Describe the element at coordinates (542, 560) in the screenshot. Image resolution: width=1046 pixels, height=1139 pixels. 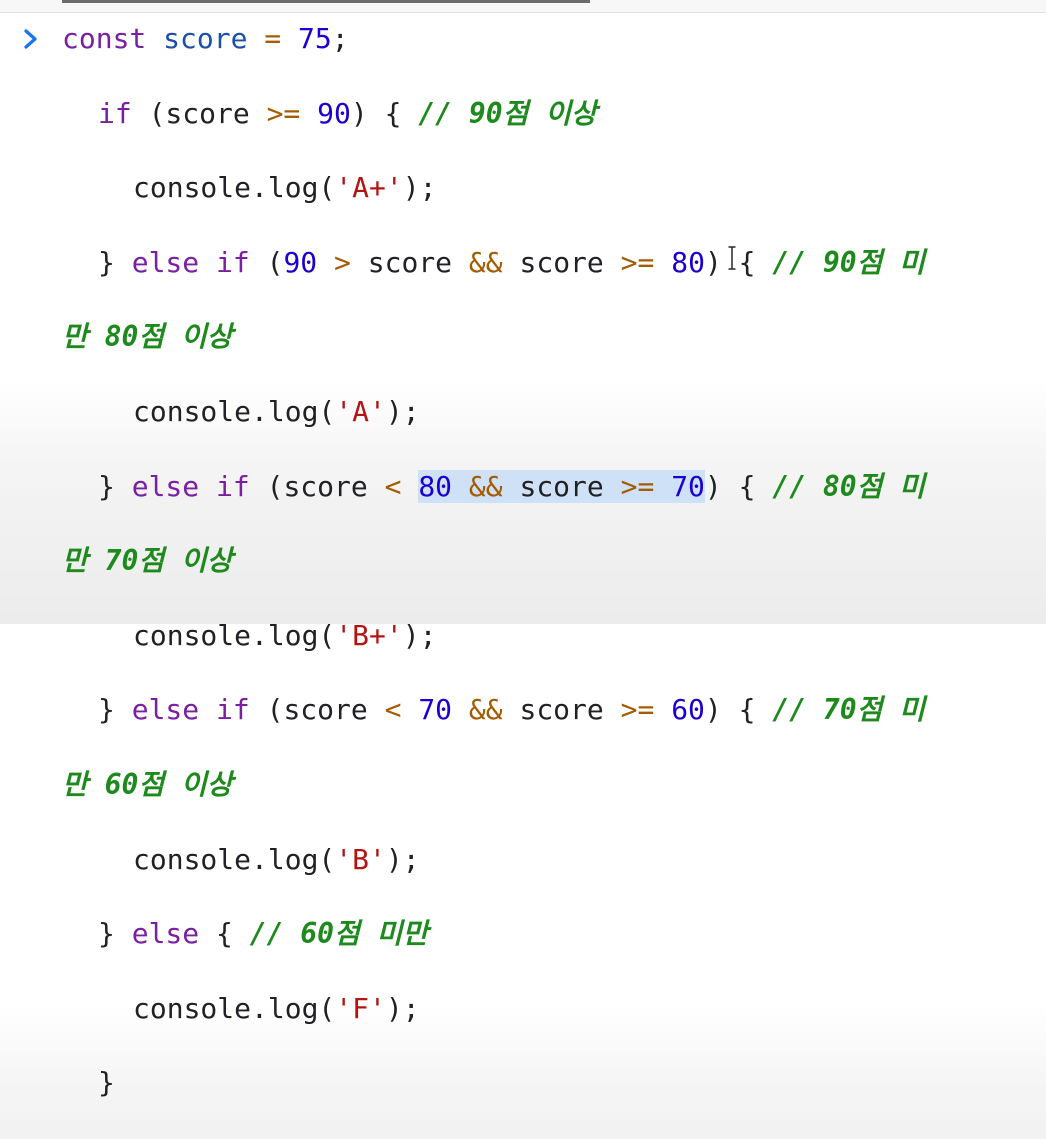
I see `code-line: 만 70점 이상` at that location.